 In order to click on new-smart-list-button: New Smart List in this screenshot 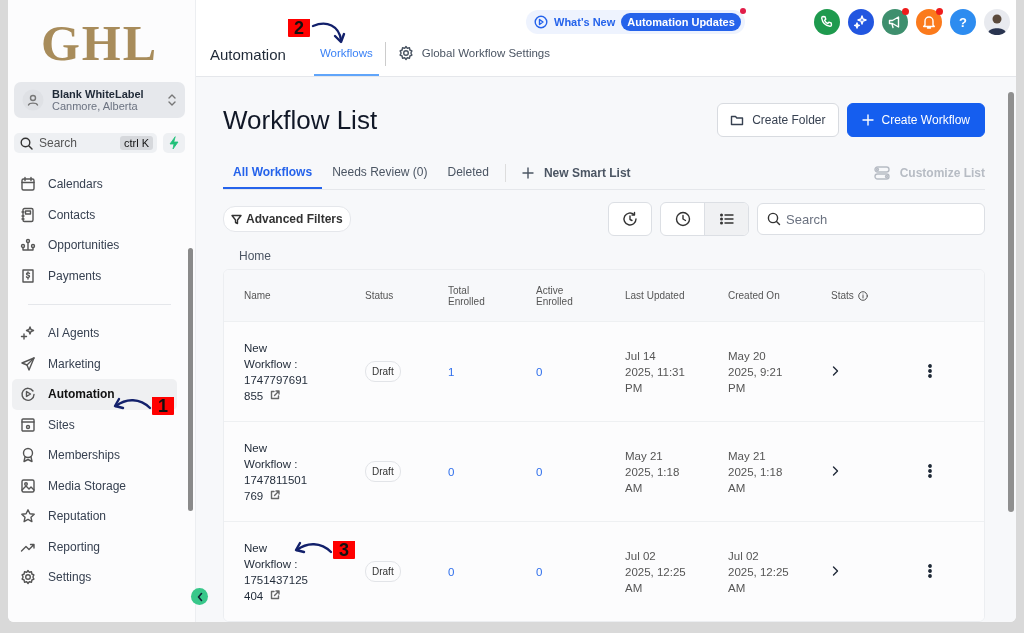, I will do `click(576, 173)`.